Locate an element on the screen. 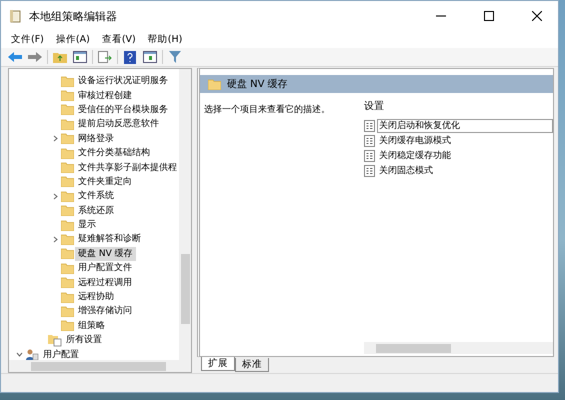  view-tab: 扩展 is located at coordinates (218, 364).